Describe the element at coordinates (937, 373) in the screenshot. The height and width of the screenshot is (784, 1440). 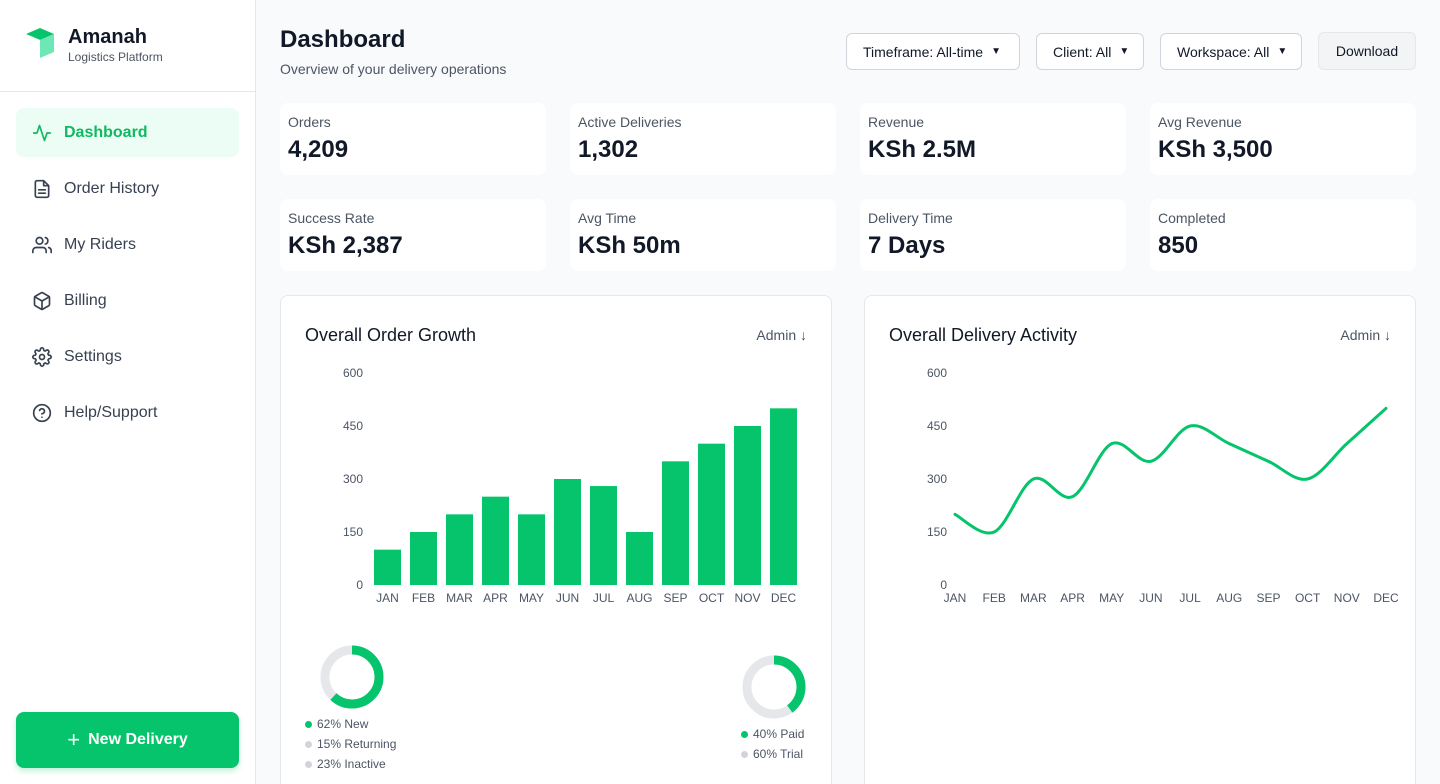
I see `y-tick-label: 600` at that location.